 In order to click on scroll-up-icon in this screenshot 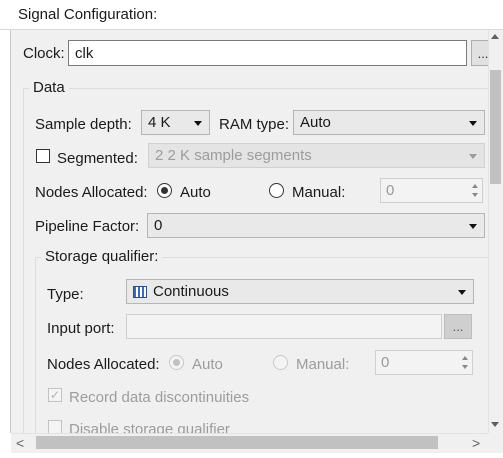, I will do `click(495, 36)`.